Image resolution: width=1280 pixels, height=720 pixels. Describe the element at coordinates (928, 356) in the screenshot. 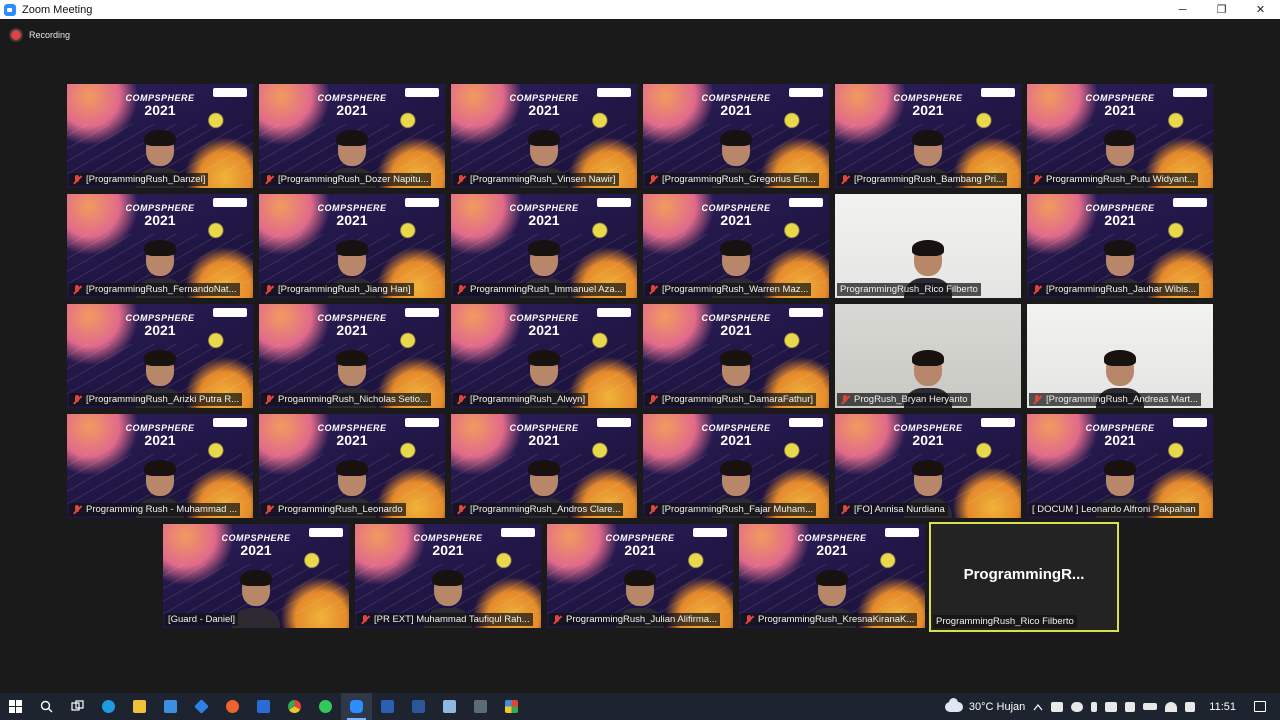

I see `participant-tile: ProgRush_Bryan Heryanto` at that location.